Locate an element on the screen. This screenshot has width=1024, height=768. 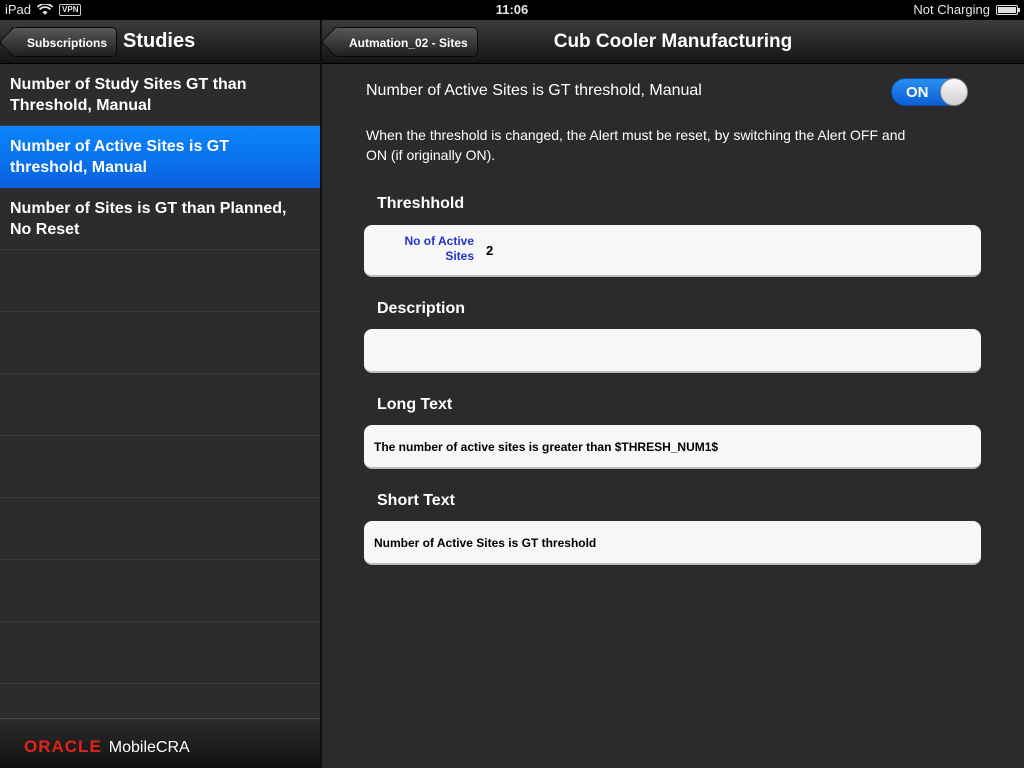
sites-back-button: Autmation_02 - Sites is located at coordinates (405, 42).